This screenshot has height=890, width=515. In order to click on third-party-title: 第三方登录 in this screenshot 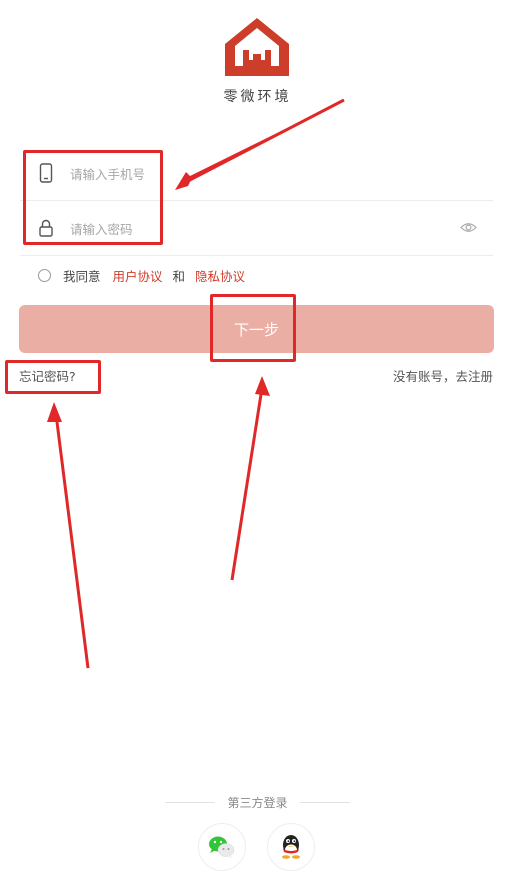, I will do `click(257, 803)`.